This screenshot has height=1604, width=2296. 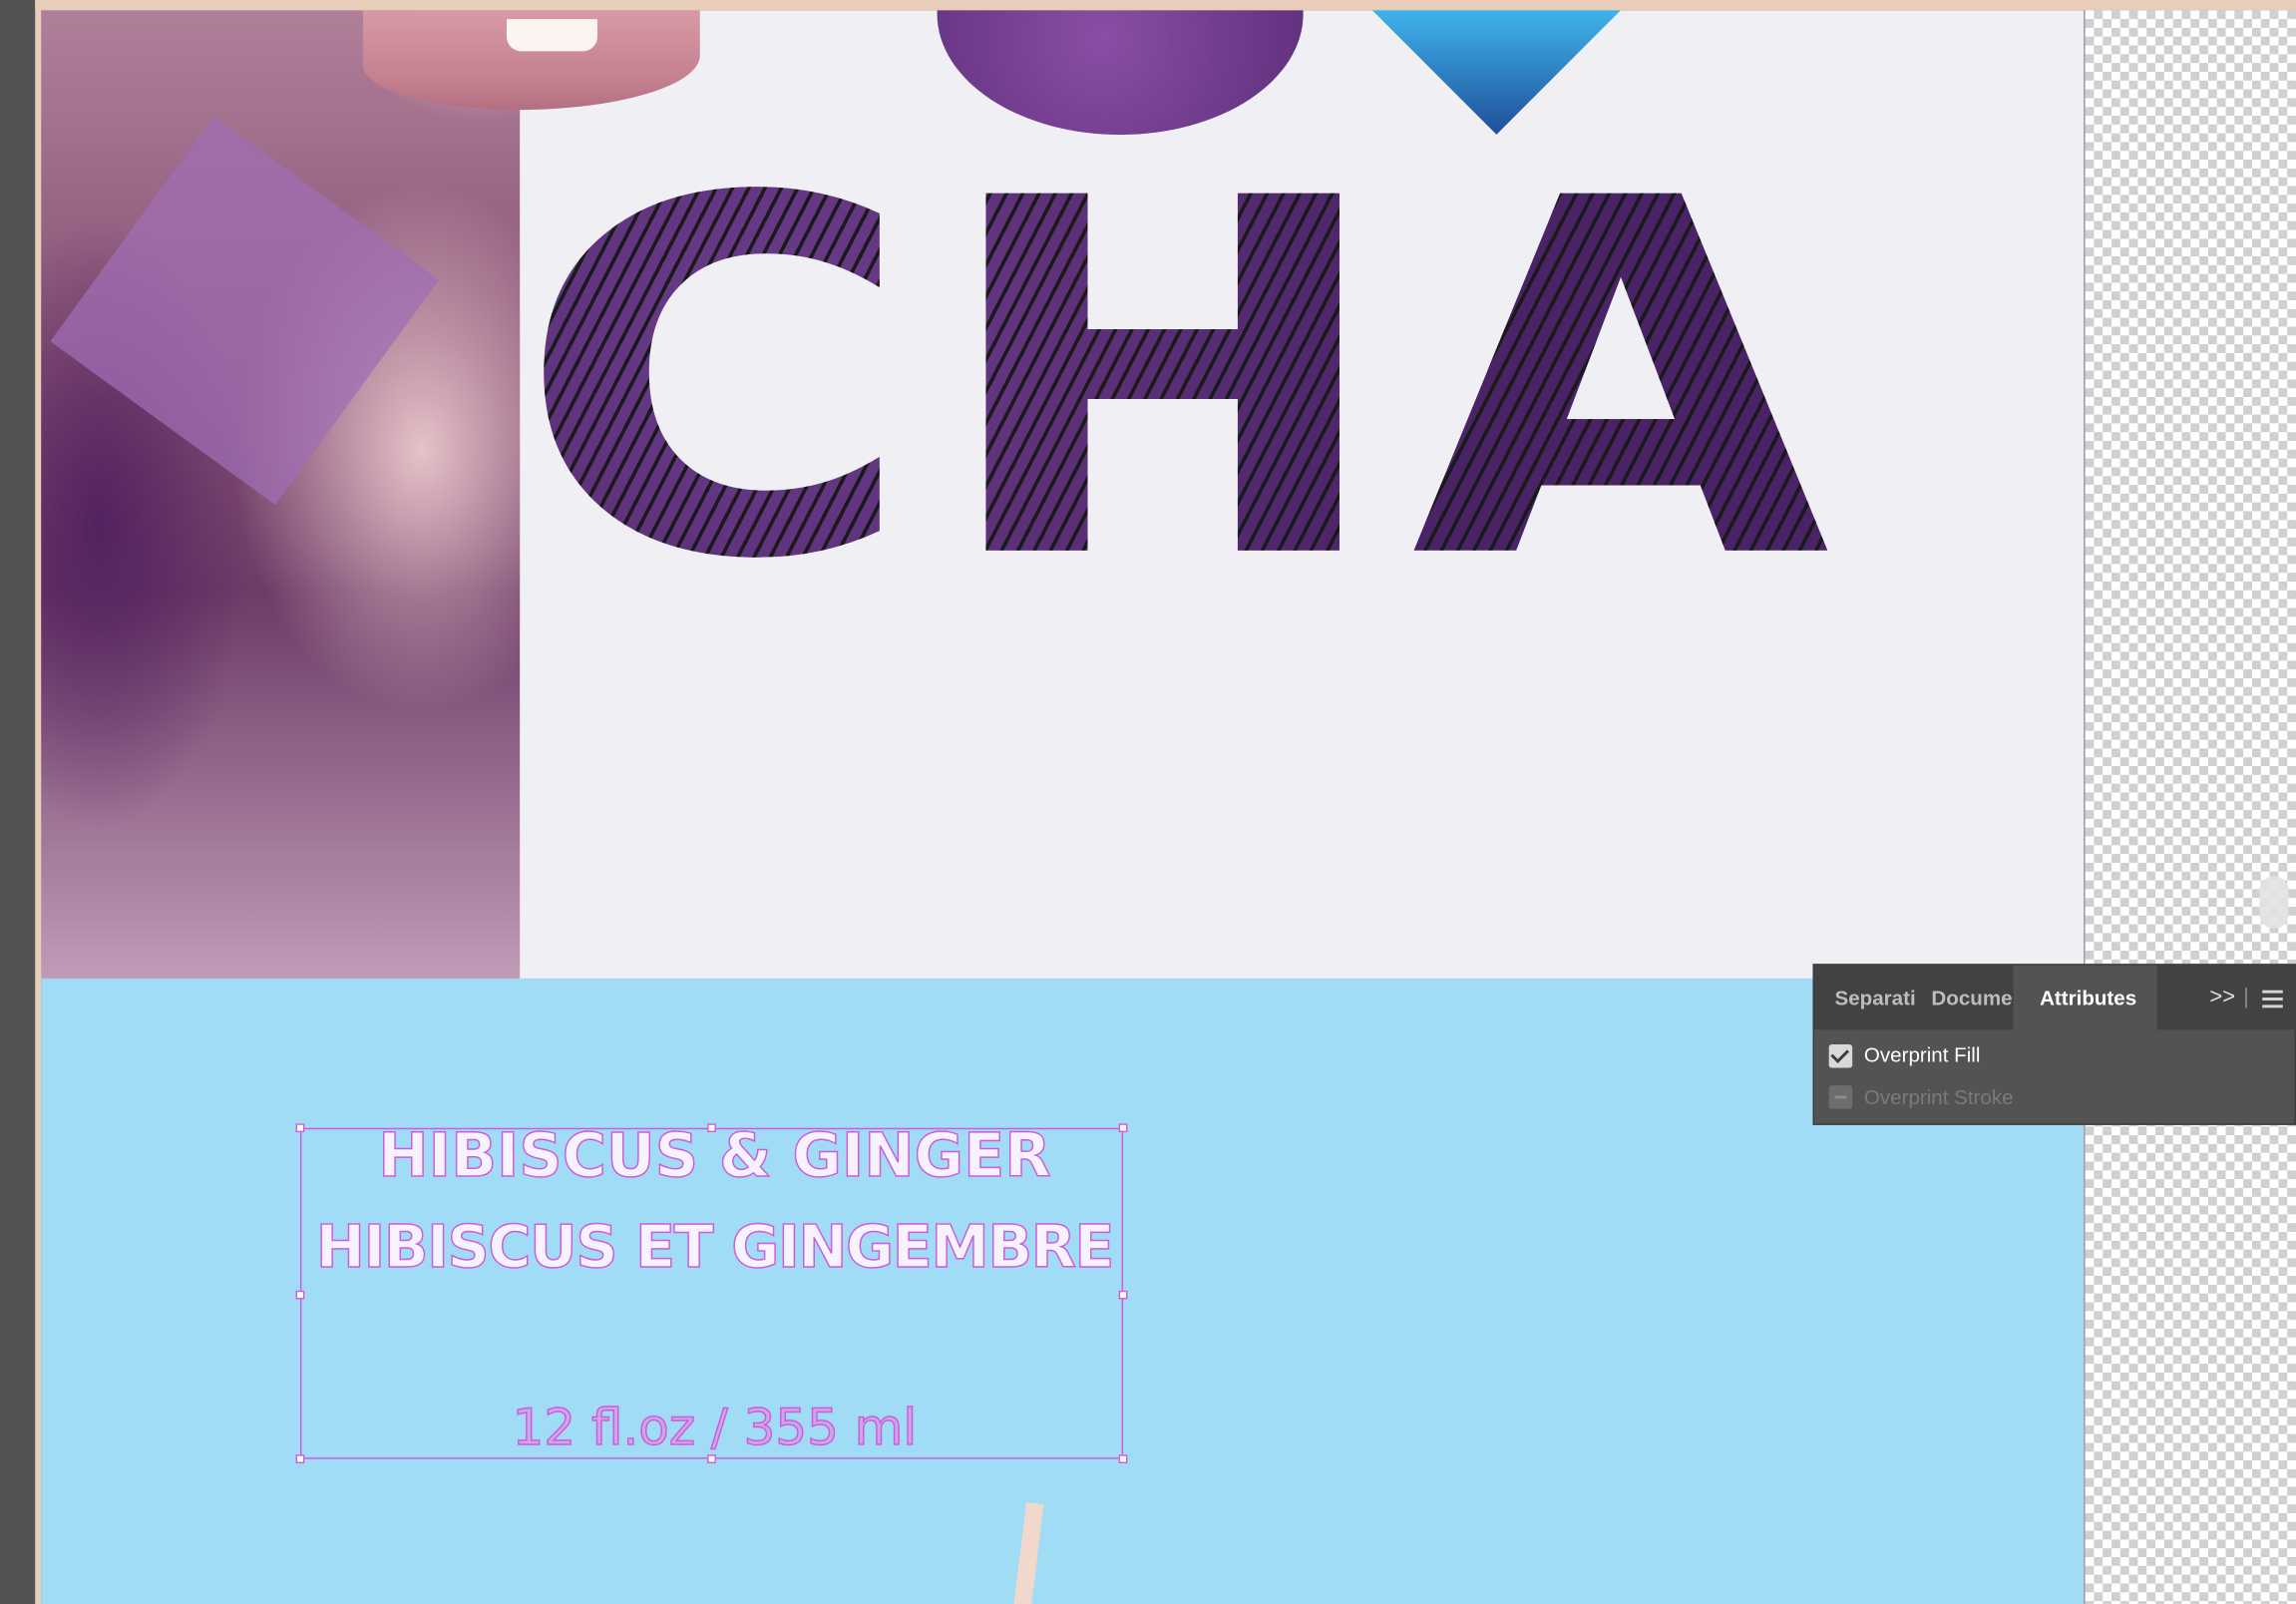 What do you see at coordinates (1876, 998) in the screenshot?
I see `tab-separations: Separati` at bounding box center [1876, 998].